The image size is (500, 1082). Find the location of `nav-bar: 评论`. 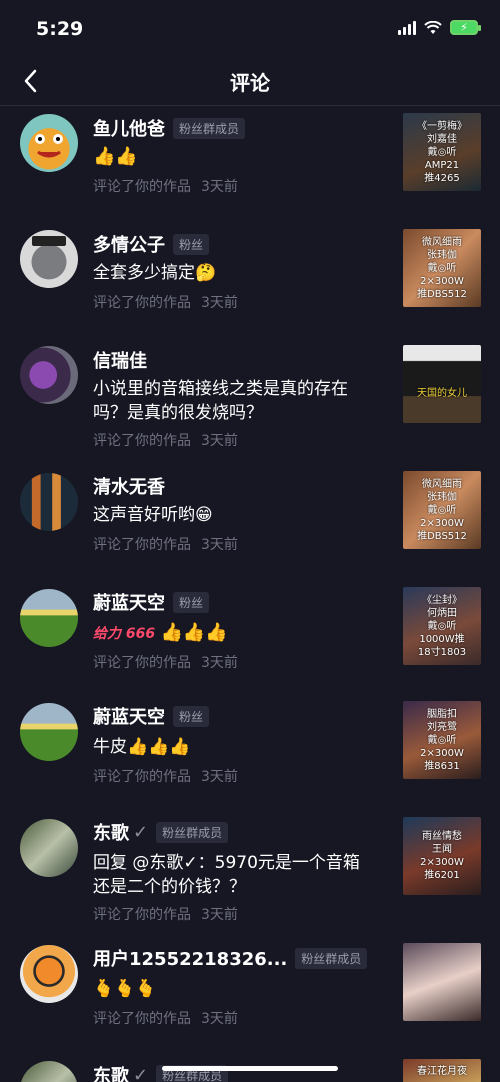

nav-bar: 评论 is located at coordinates (250, 81).